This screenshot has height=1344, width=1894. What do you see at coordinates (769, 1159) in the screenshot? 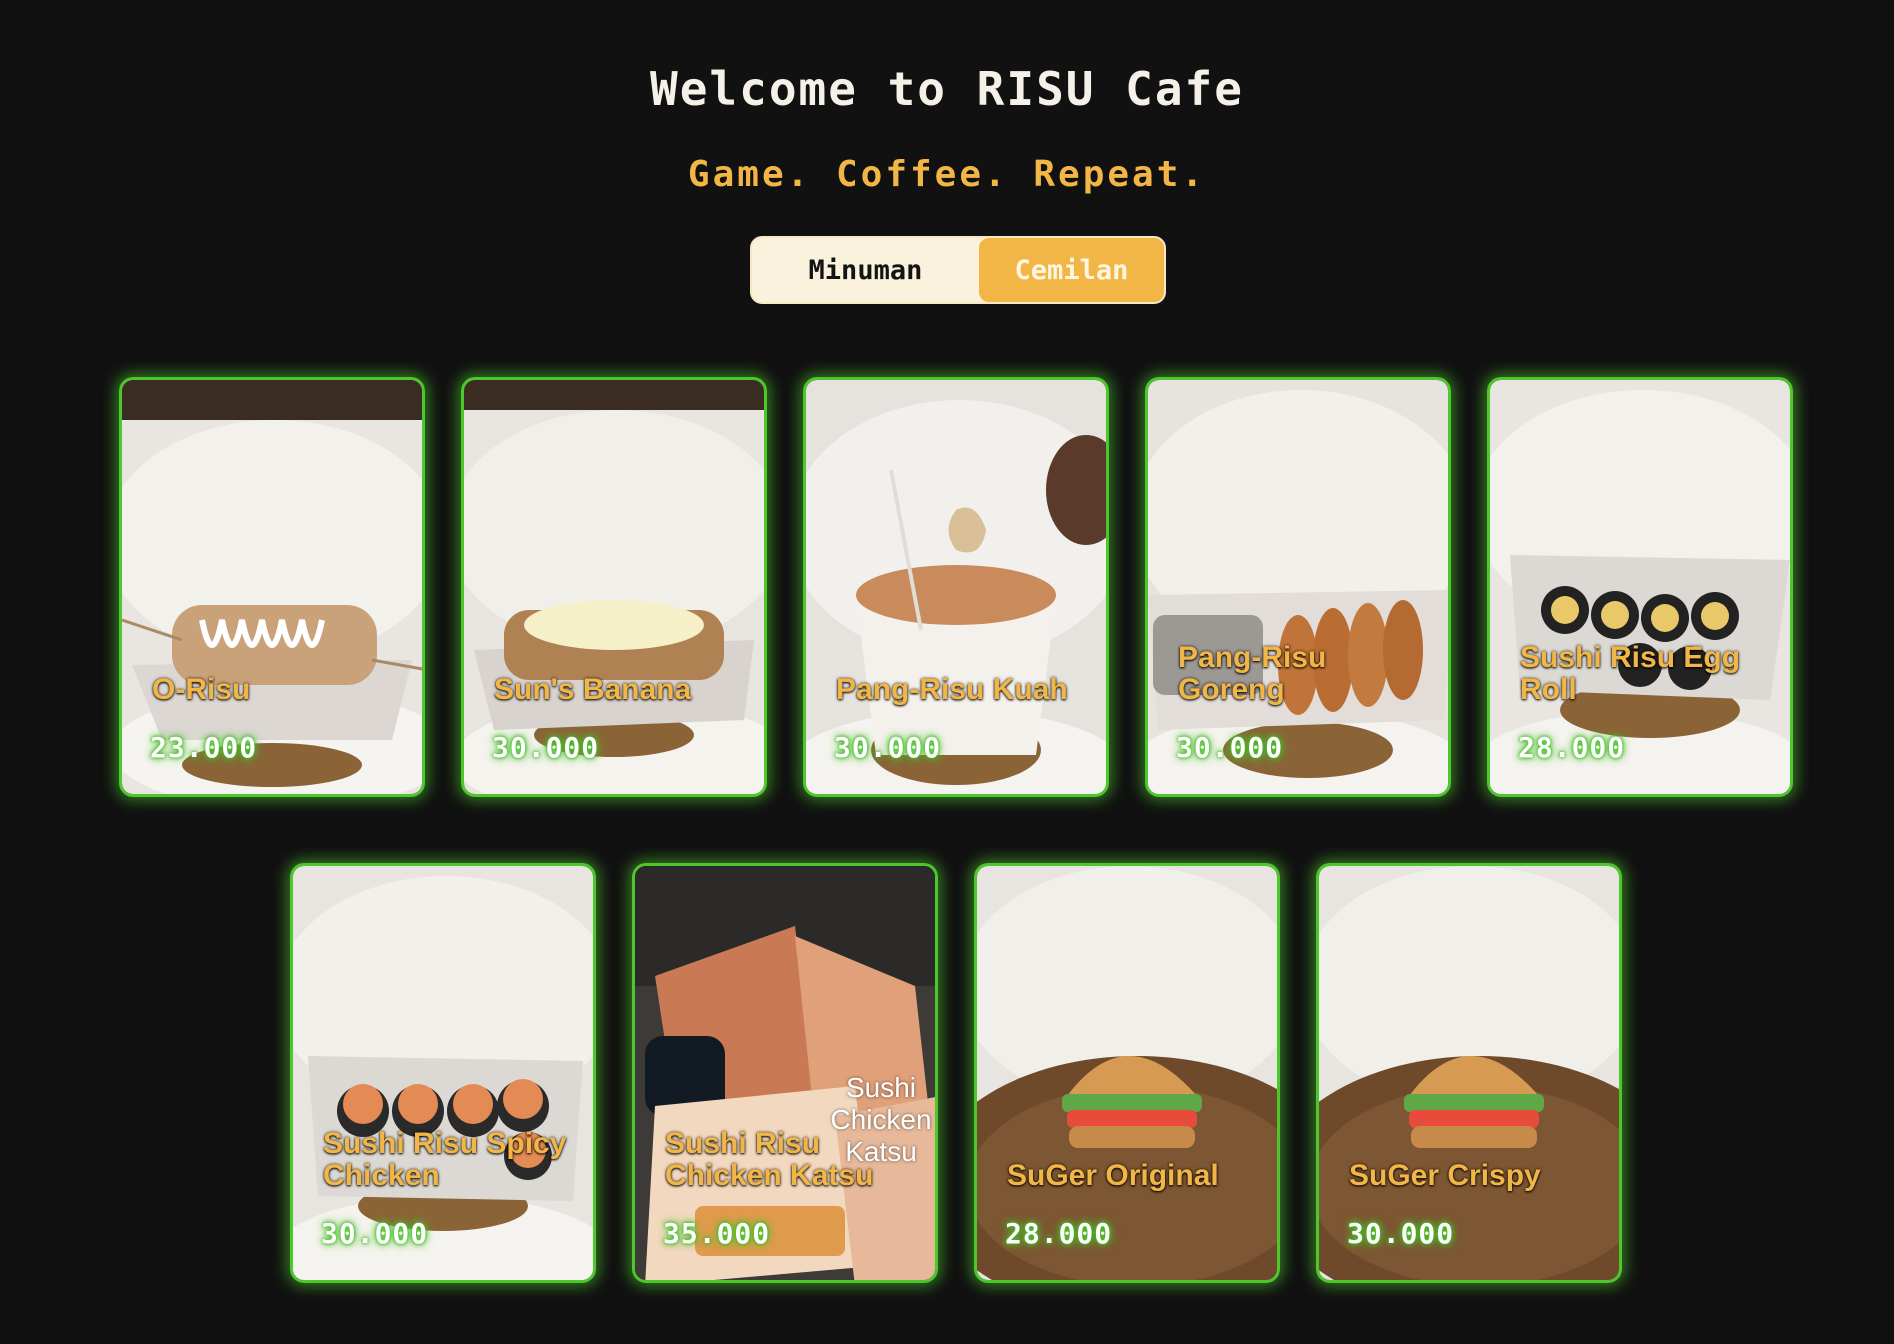
I see `menu-item-name: Sushi Risu Chicken Katsu` at bounding box center [769, 1159].